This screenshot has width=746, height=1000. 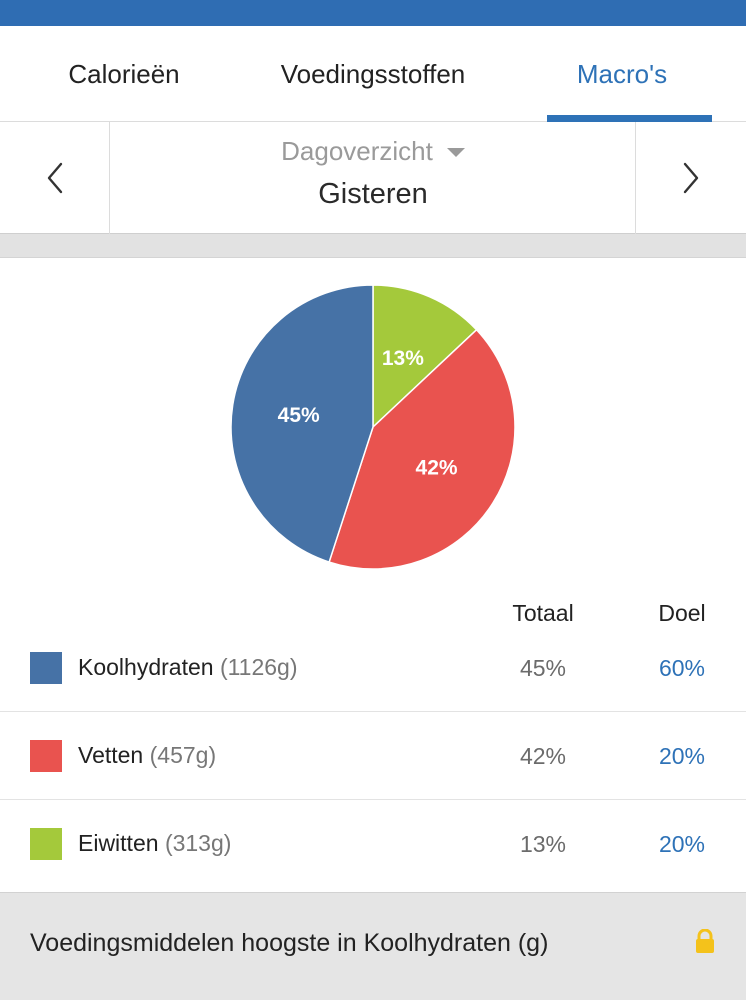 What do you see at coordinates (543, 668) in the screenshot?
I see `macro-total: 45%` at bounding box center [543, 668].